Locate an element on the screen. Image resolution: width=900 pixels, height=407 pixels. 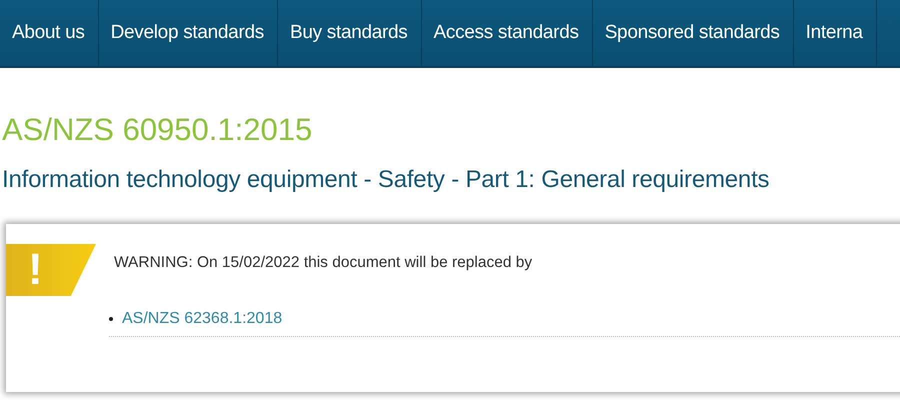
bullet-icon is located at coordinates (111, 319).